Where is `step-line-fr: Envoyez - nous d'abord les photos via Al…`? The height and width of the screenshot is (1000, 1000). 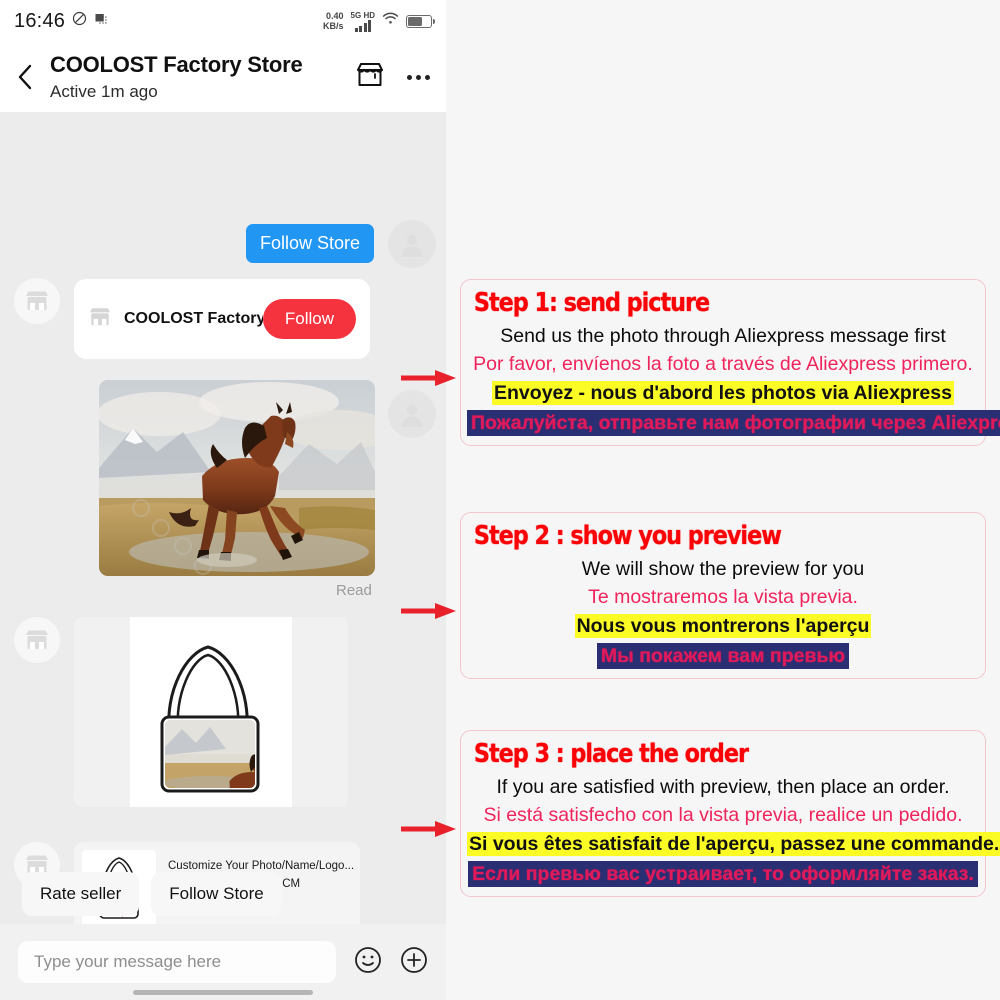
step-line-fr: Envoyez - nous d'abord les photos via Al… is located at coordinates (723, 393).